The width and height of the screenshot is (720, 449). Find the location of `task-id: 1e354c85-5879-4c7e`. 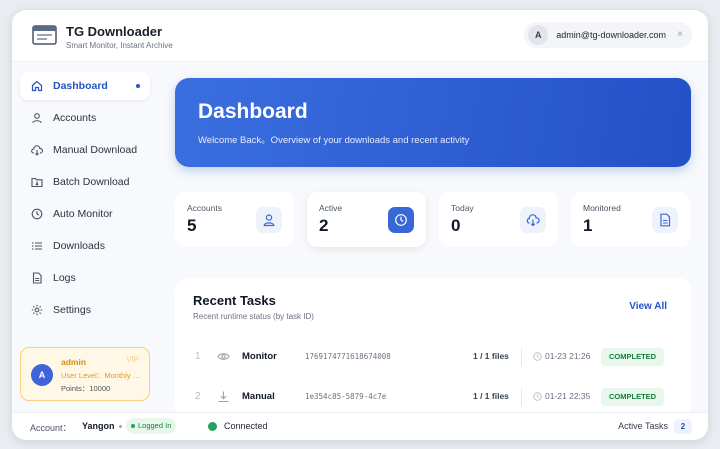

task-id: 1e354c85-5879-4c7e is located at coordinates (346, 396).